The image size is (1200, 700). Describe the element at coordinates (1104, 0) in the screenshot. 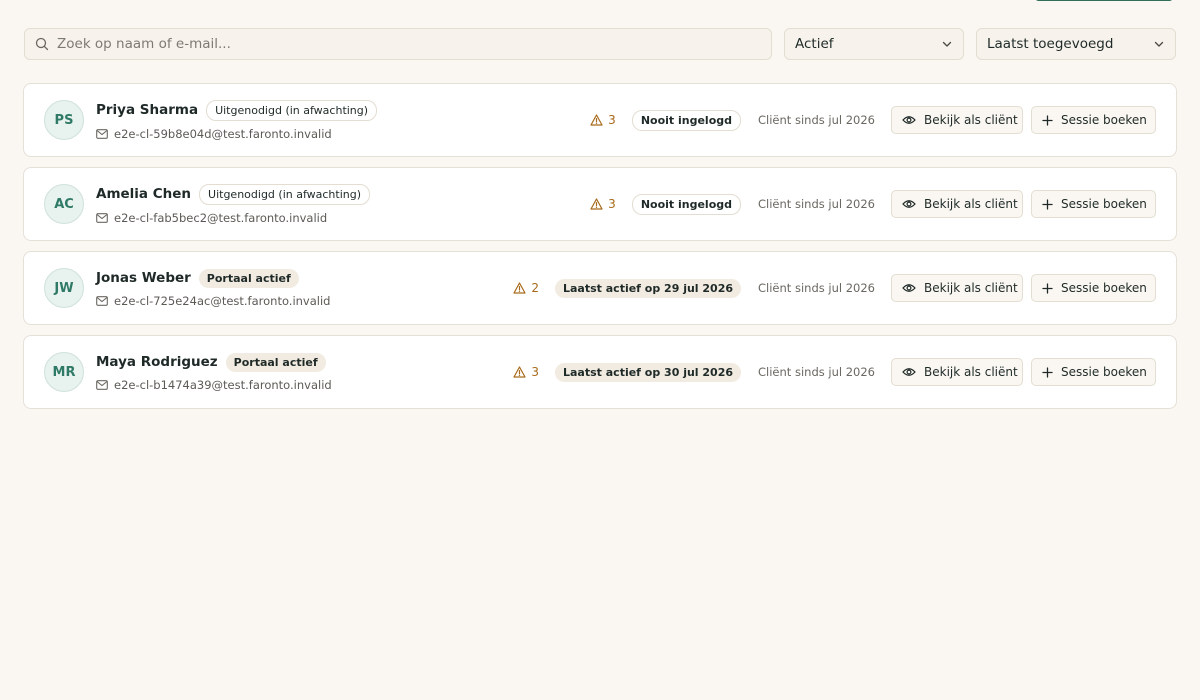

I see `primary-action-button-edge` at that location.